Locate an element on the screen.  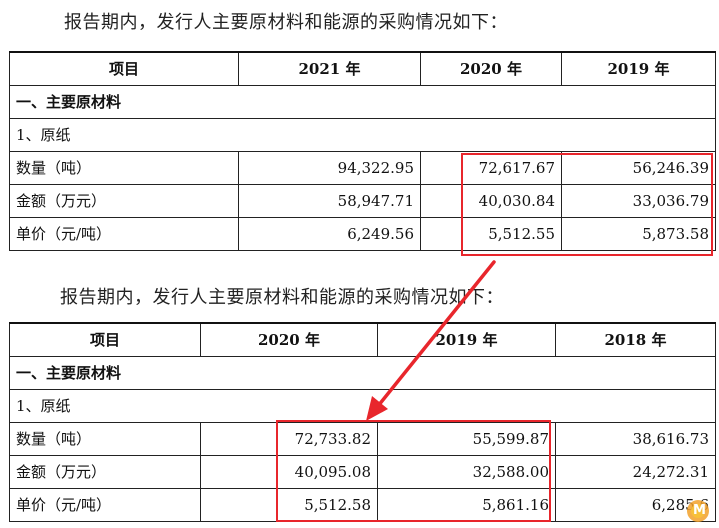
table-cell: 38,616.73 is located at coordinates (635, 438).